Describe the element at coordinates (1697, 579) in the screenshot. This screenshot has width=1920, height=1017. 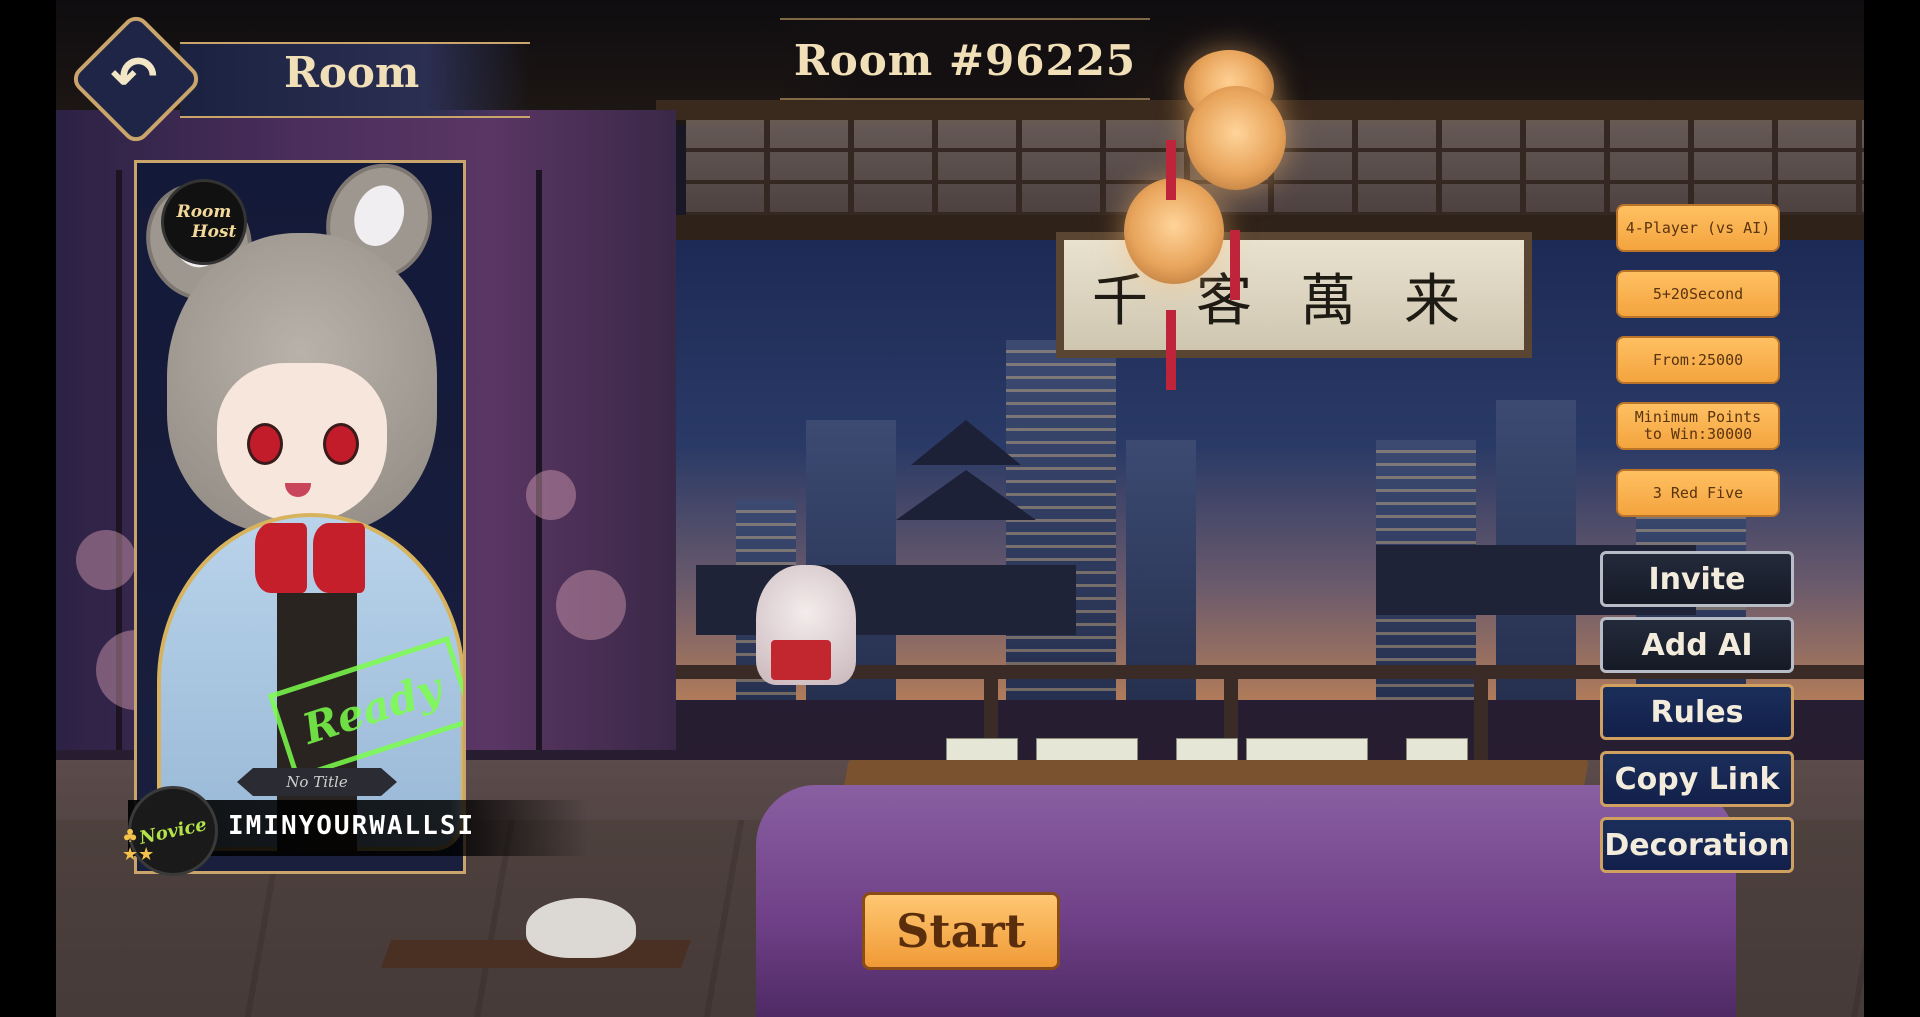
I see `invite-button: Invite` at that location.